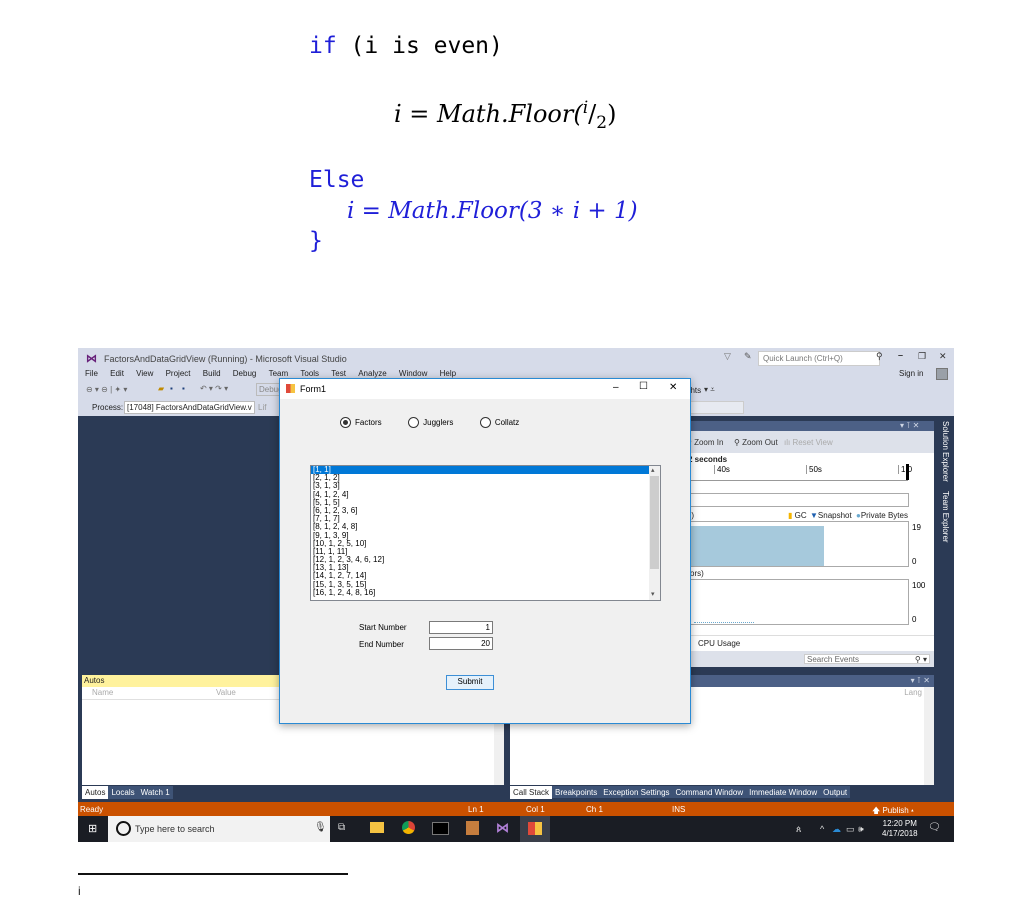  What do you see at coordinates (485, 470) in the screenshot?
I see `list-item: [1, 1]` at bounding box center [485, 470].